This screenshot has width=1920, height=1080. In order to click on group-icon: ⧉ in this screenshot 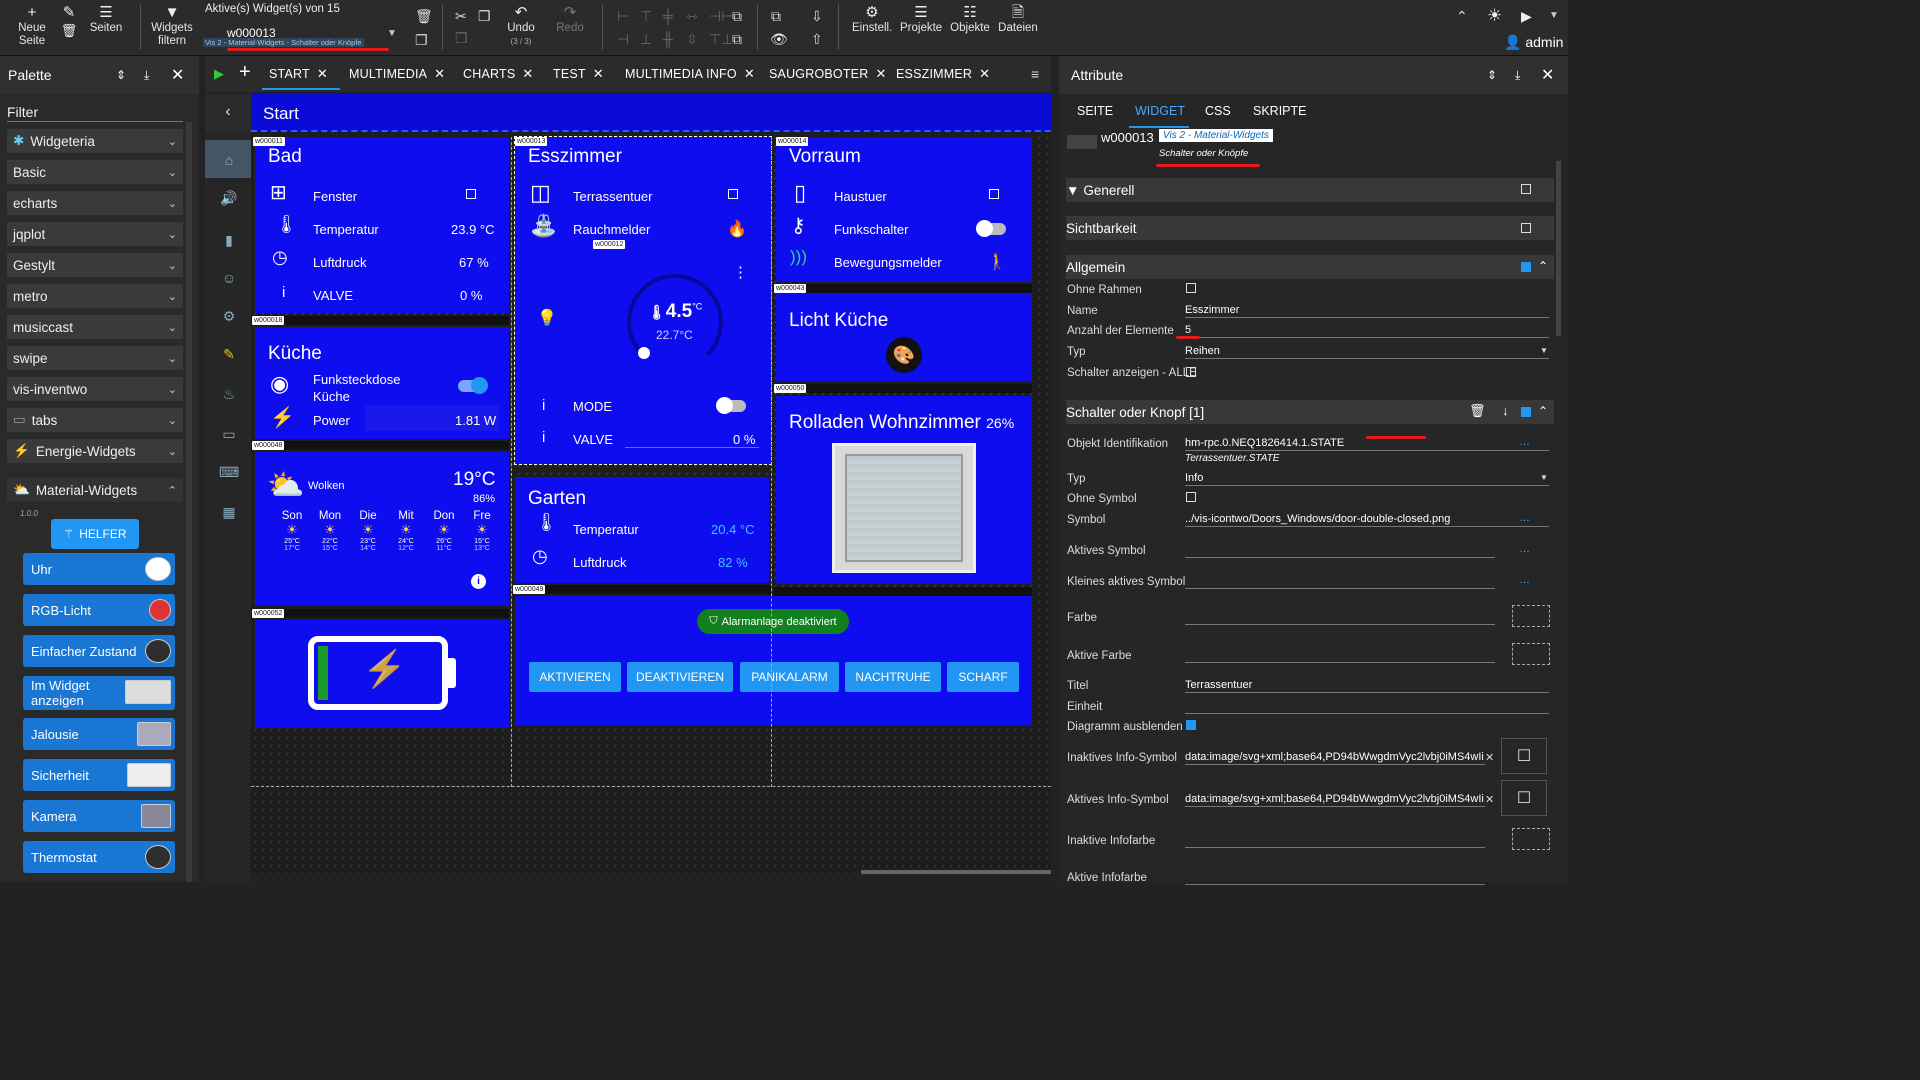, I will do `click(737, 16)`.